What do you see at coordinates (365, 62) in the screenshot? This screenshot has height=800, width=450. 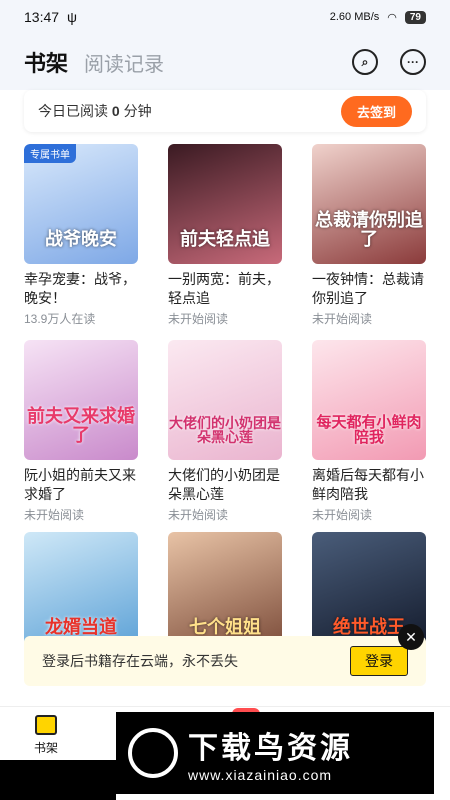 I see `search-icon: ⌕` at bounding box center [365, 62].